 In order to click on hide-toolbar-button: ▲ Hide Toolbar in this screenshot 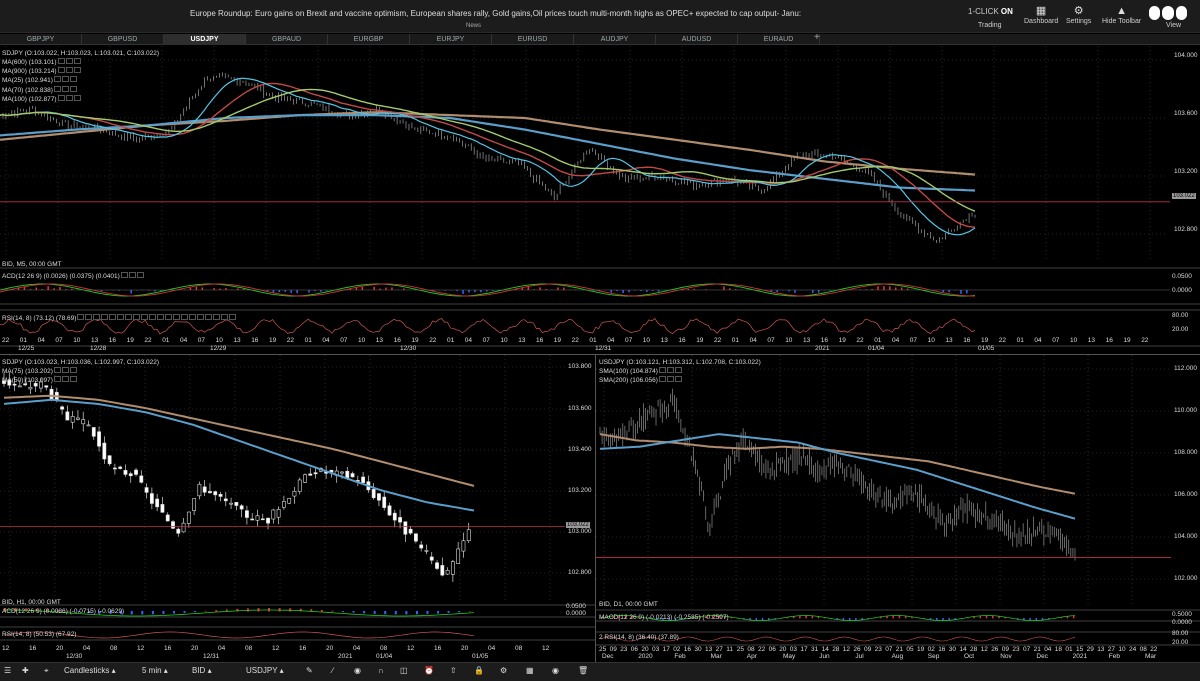, I will do `click(1121, 15)`.